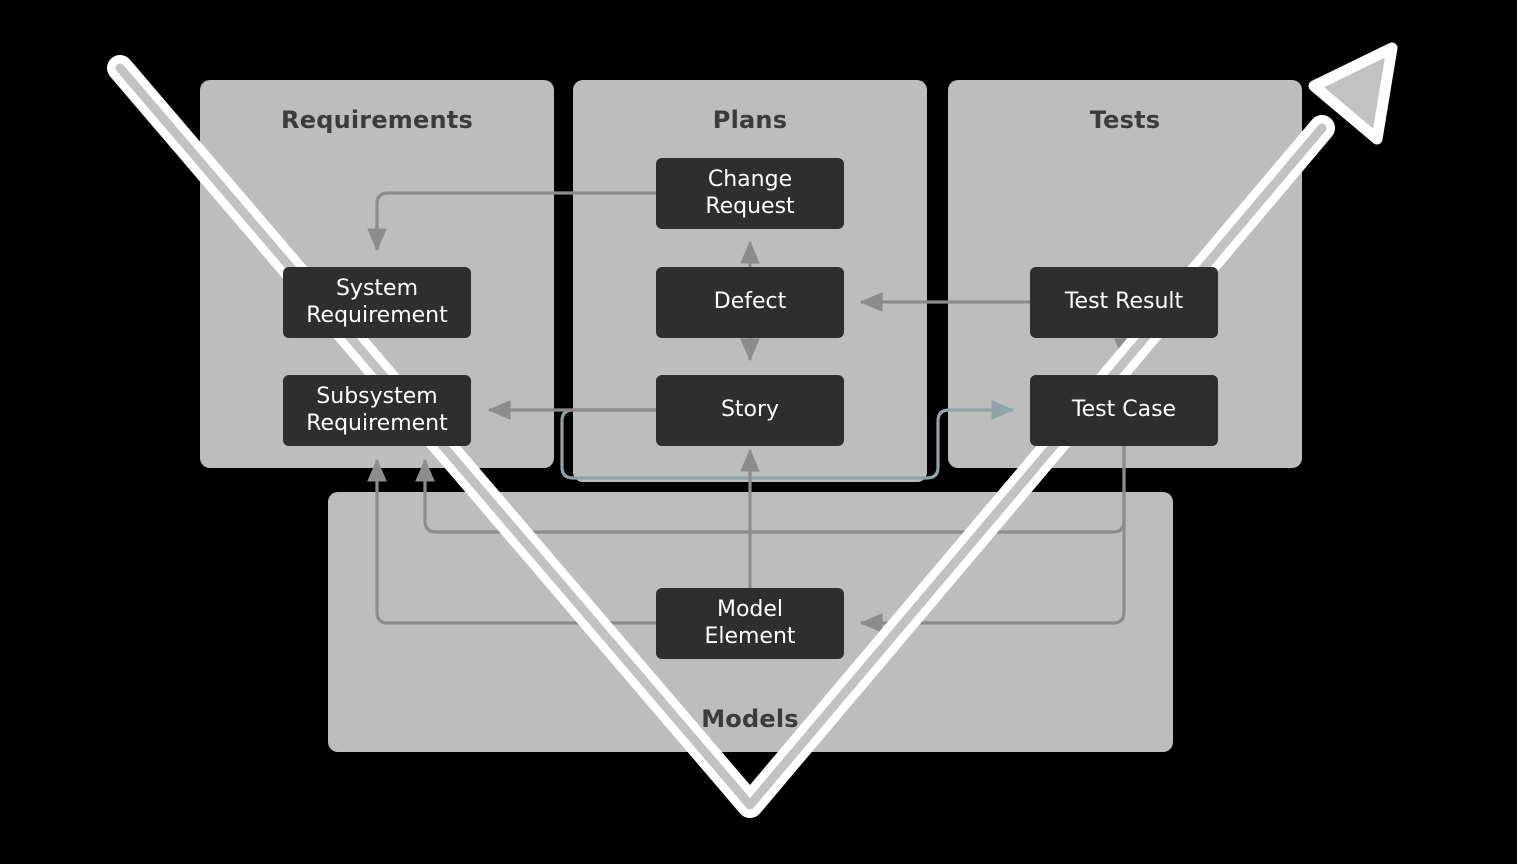 The height and width of the screenshot is (864, 1517). I want to click on node-model-element: Model Element, so click(750, 623).